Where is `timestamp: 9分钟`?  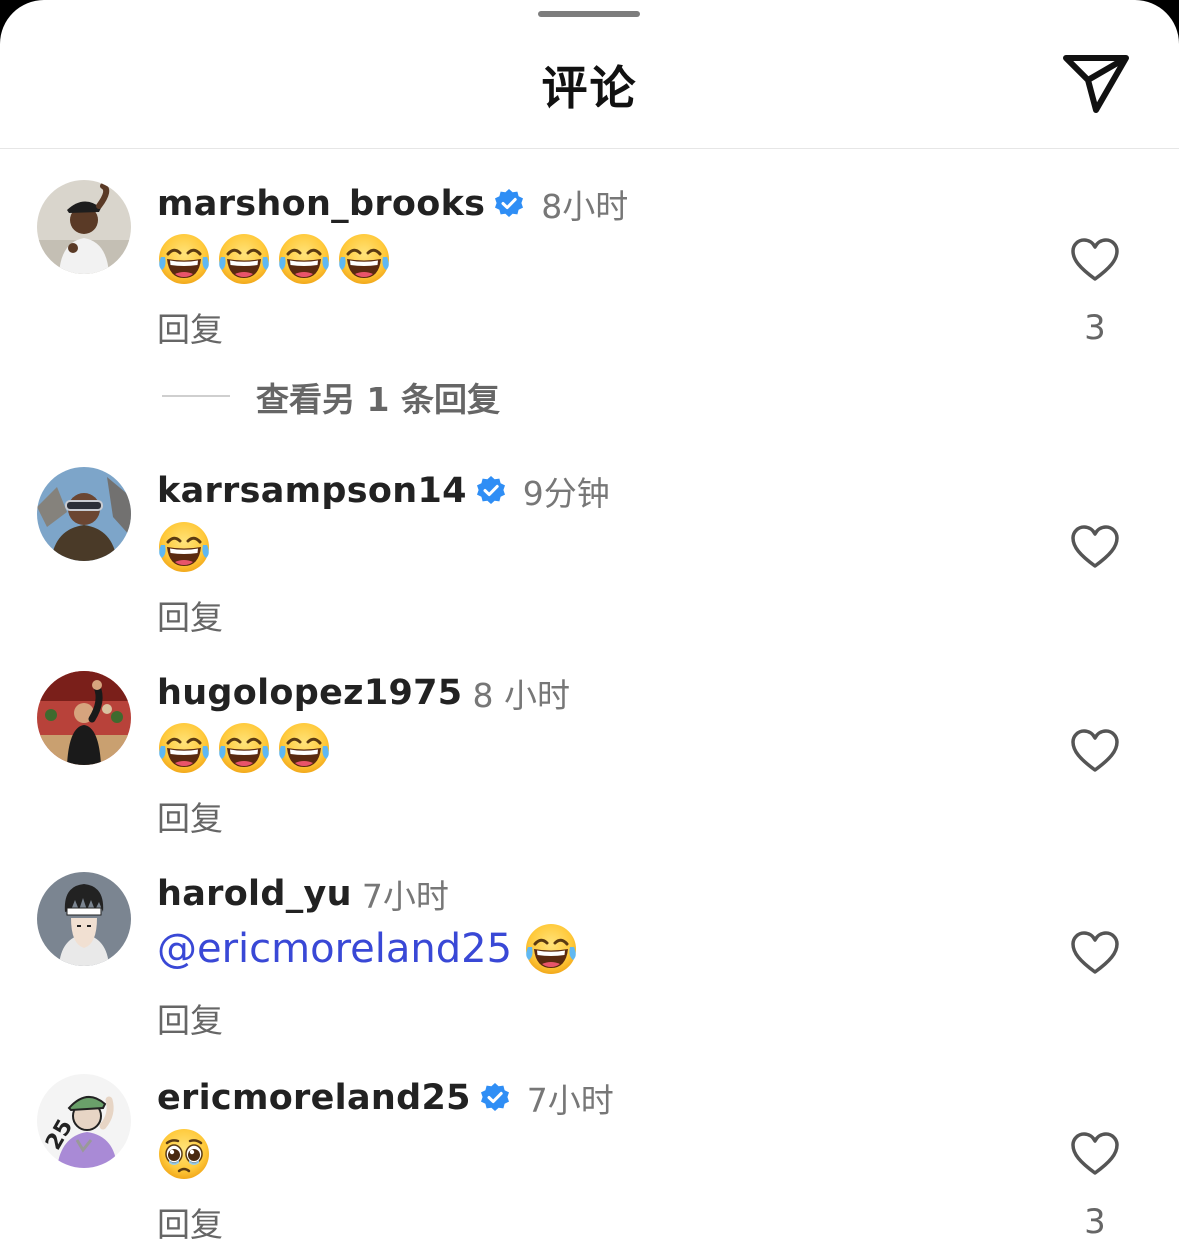 timestamp: 9分钟 is located at coordinates (566, 493).